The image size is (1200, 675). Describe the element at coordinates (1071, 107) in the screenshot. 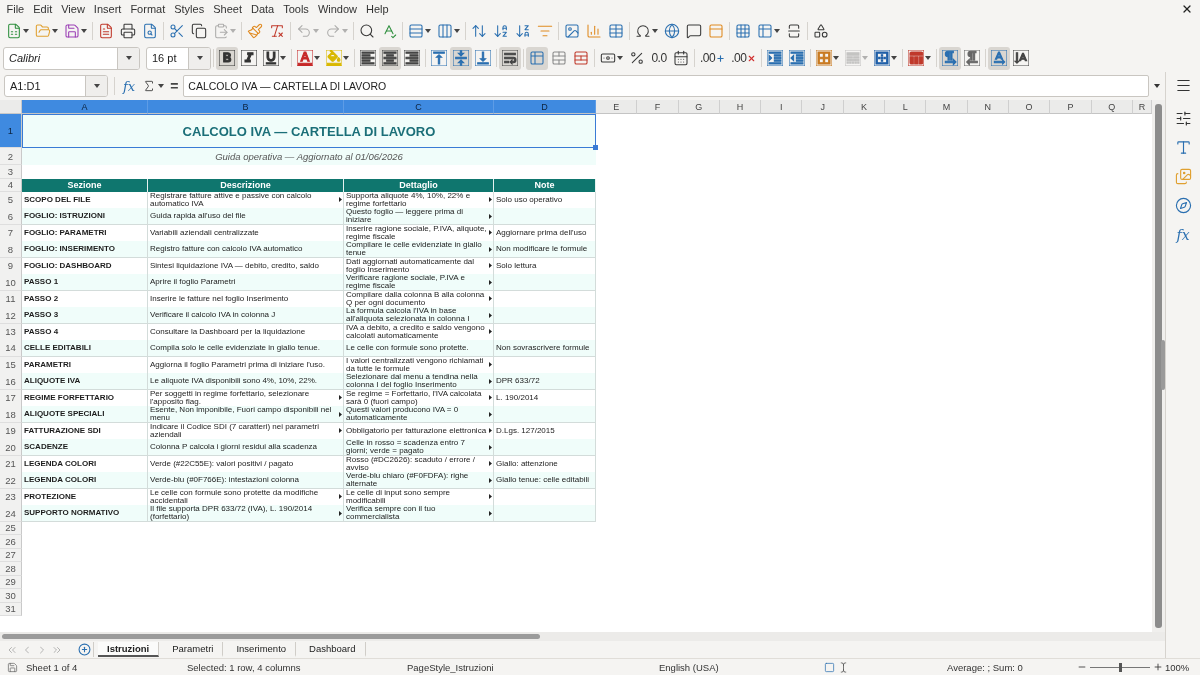

I see `column-header: P` at that location.